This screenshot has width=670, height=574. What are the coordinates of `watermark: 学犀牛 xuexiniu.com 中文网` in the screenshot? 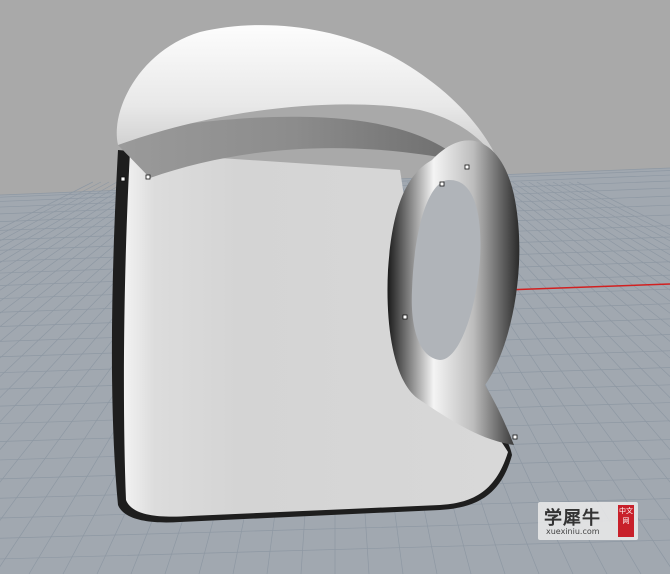 It's located at (588, 521).